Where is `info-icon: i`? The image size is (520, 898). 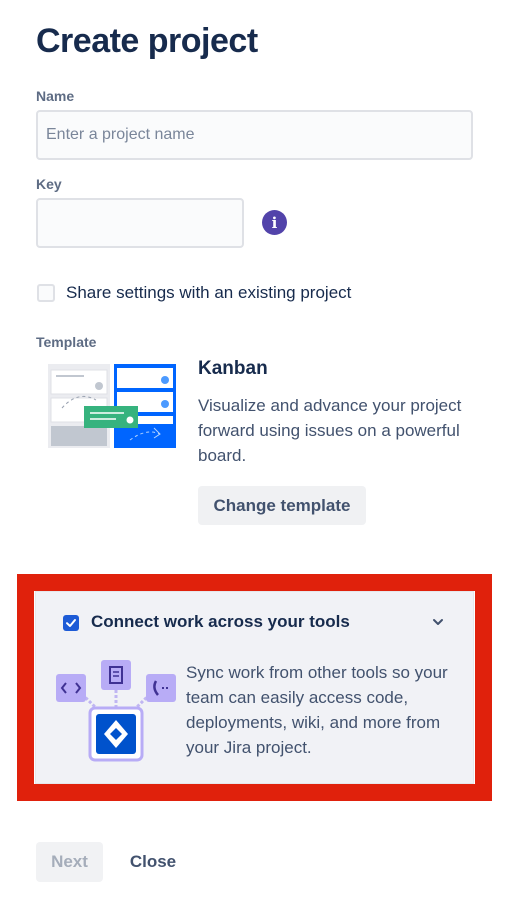
info-icon: i is located at coordinates (274, 222).